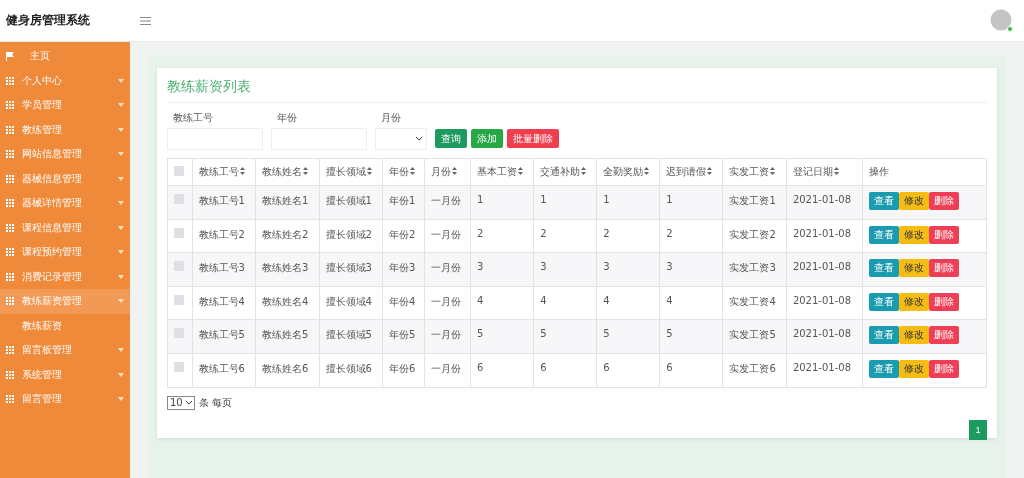 The width and height of the screenshot is (1024, 478). Describe the element at coordinates (821, 233) in the screenshot. I see `table-cell: 2021-01-08` at that location.